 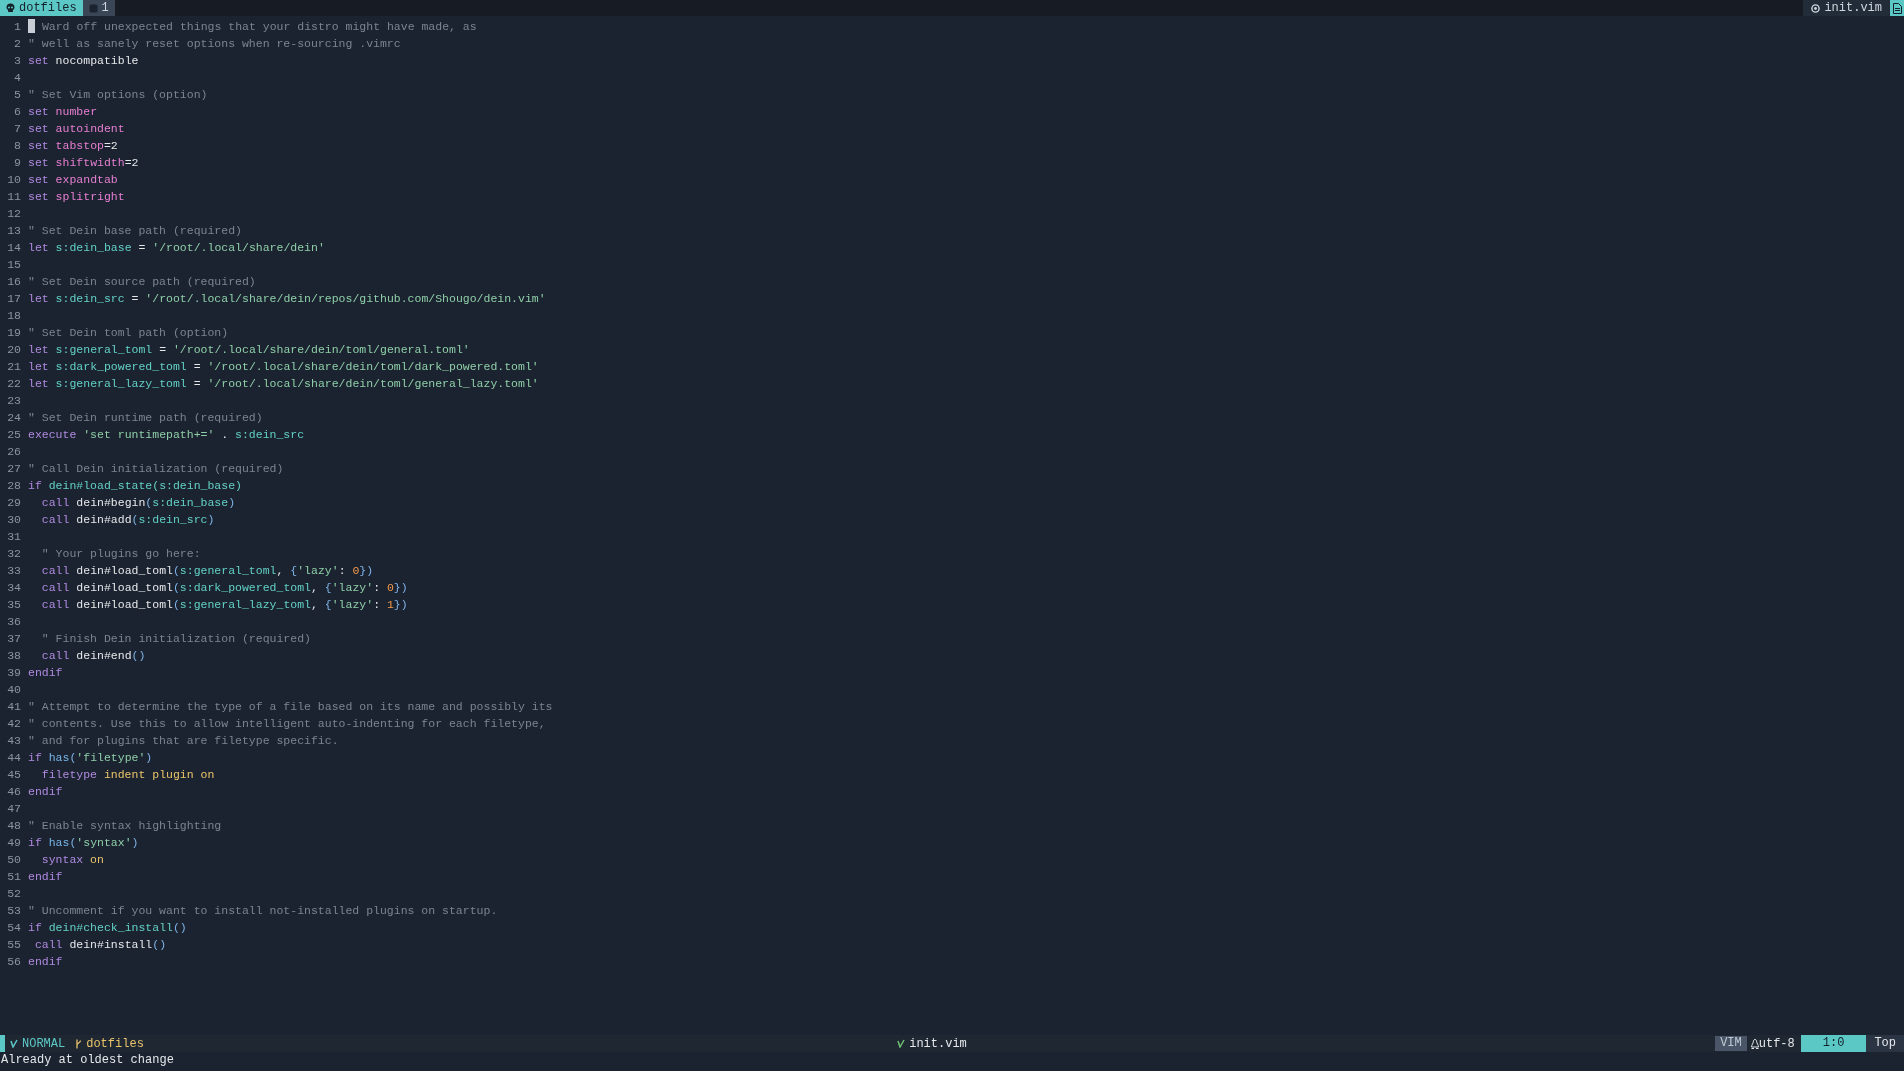 I want to click on code-line: " Finish Dein initialization (required), so click(x=175, y=639).